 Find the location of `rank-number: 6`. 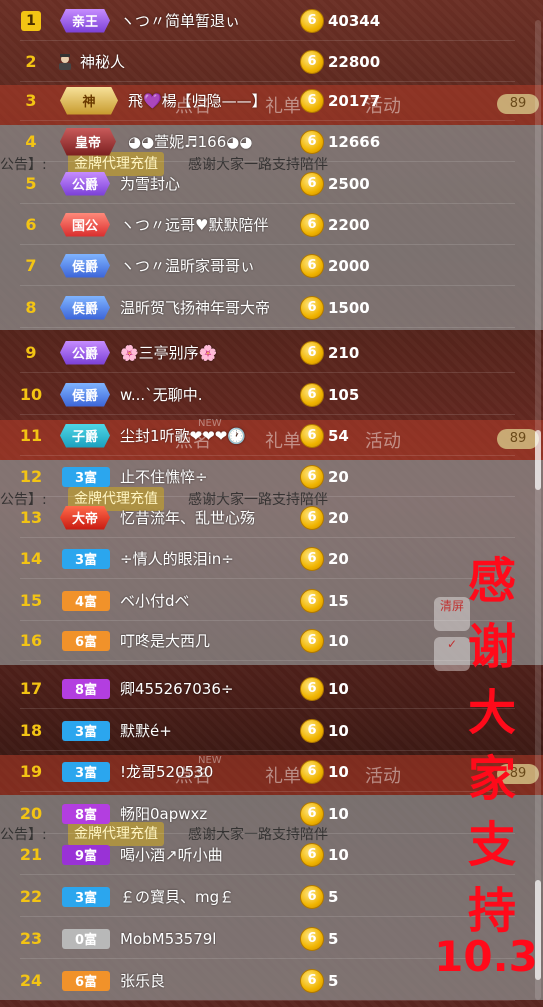

rank-number: 6 is located at coordinates (31, 224).